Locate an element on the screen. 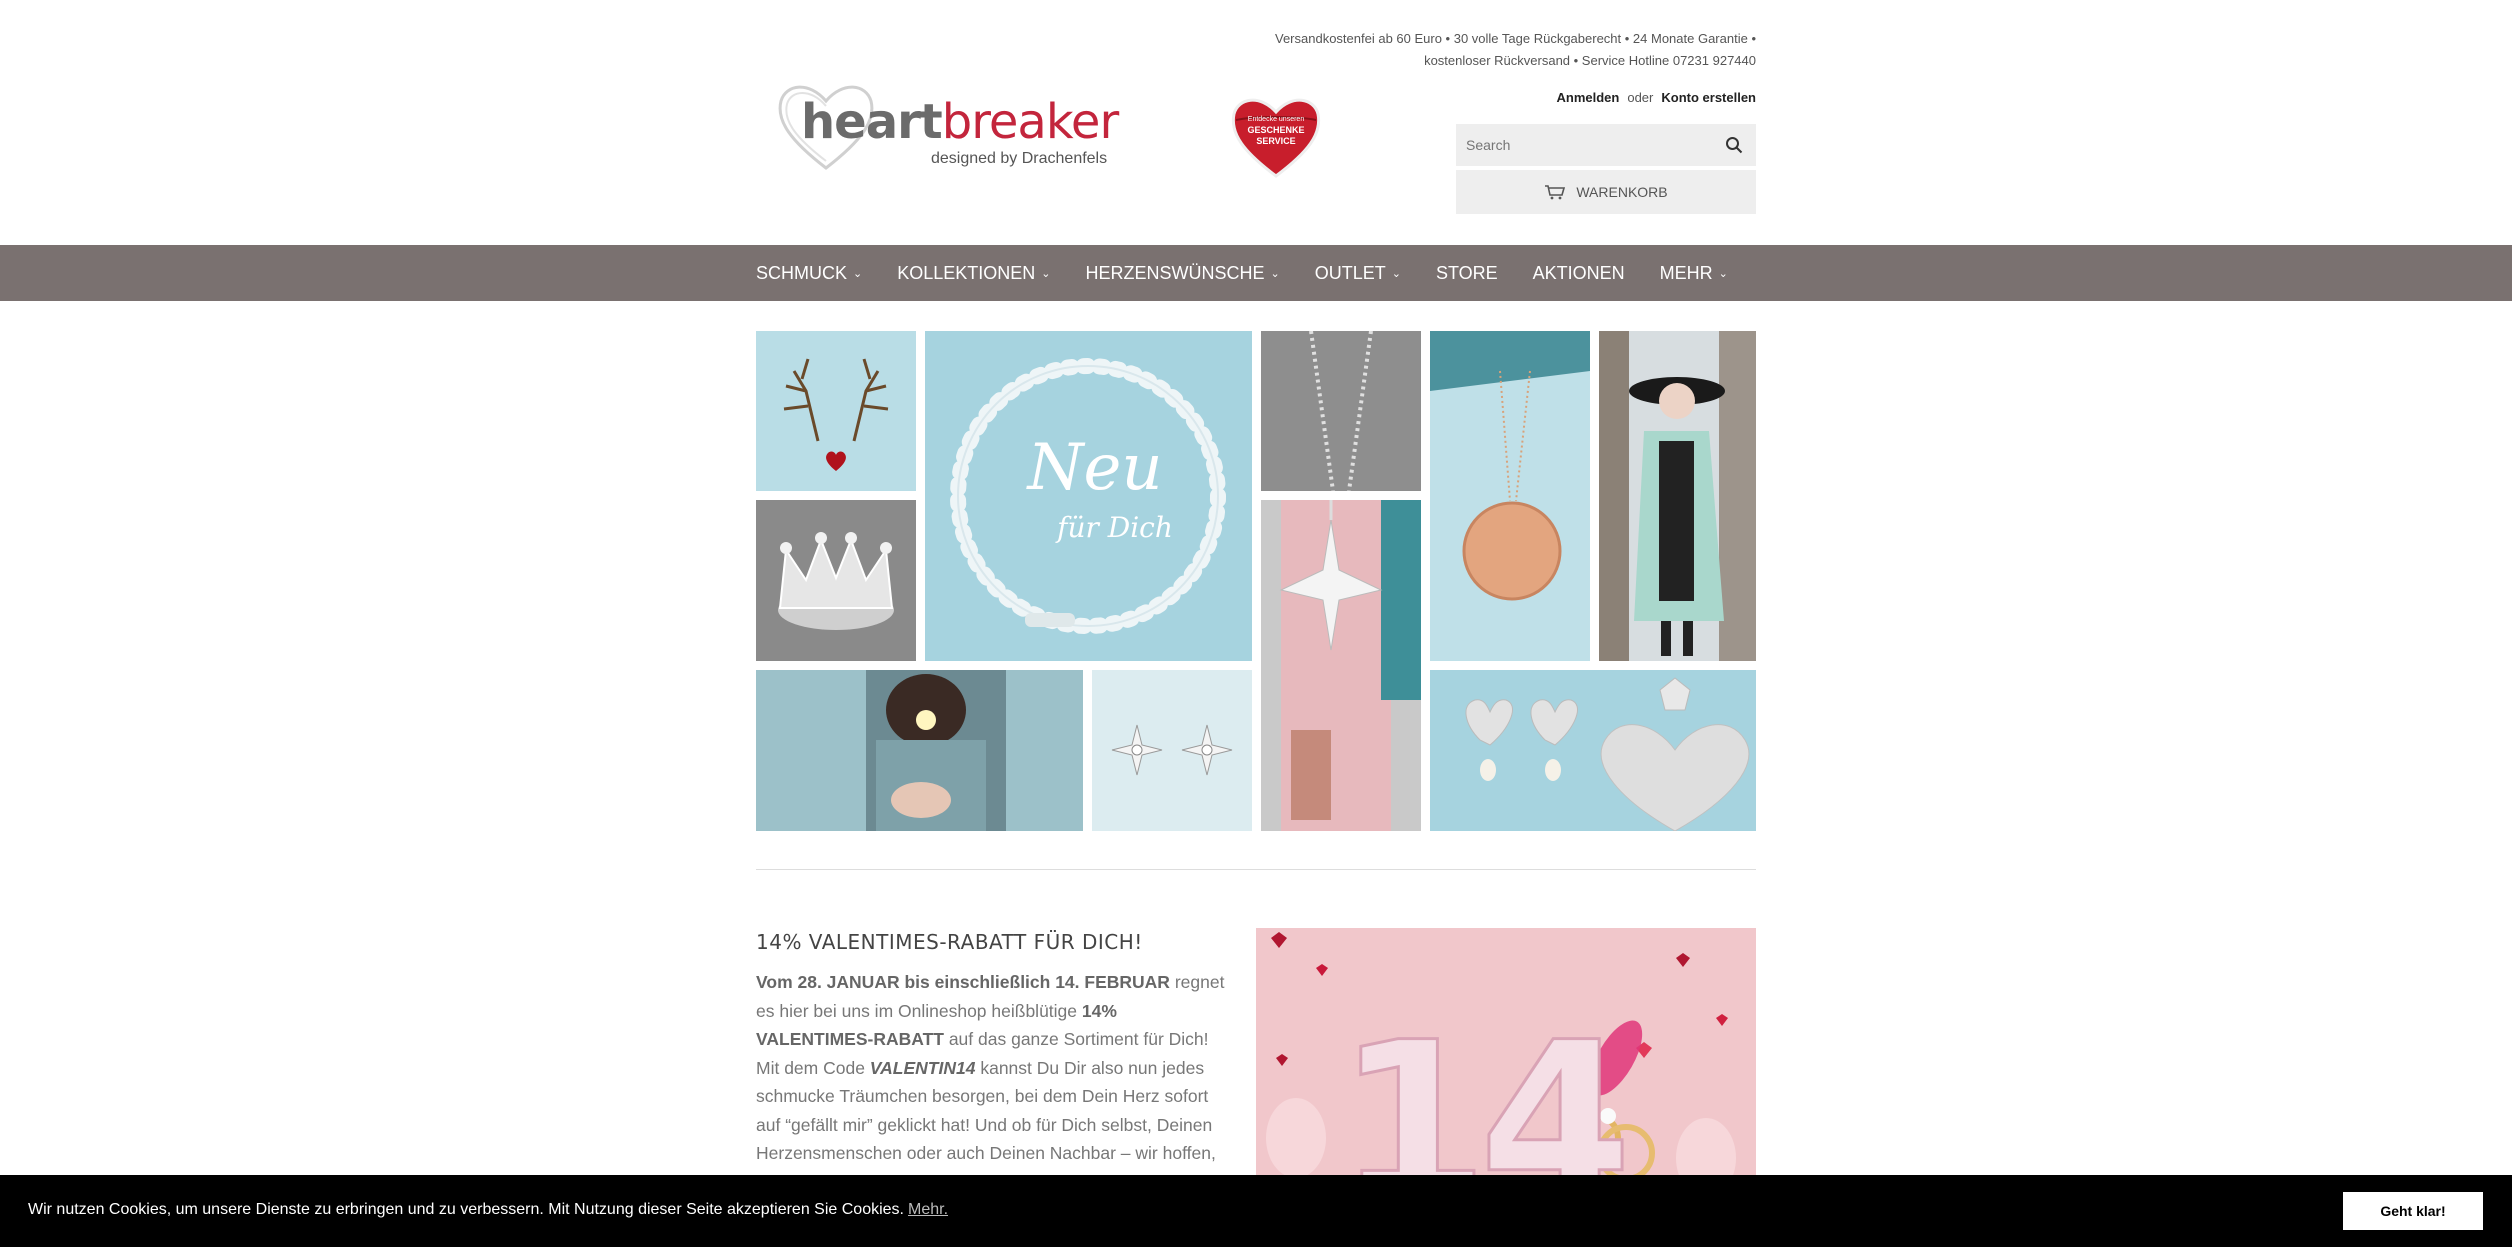 The image size is (2512, 1247). account-links: Anmelden oder Konto erstellen is located at coordinates (1657, 97).